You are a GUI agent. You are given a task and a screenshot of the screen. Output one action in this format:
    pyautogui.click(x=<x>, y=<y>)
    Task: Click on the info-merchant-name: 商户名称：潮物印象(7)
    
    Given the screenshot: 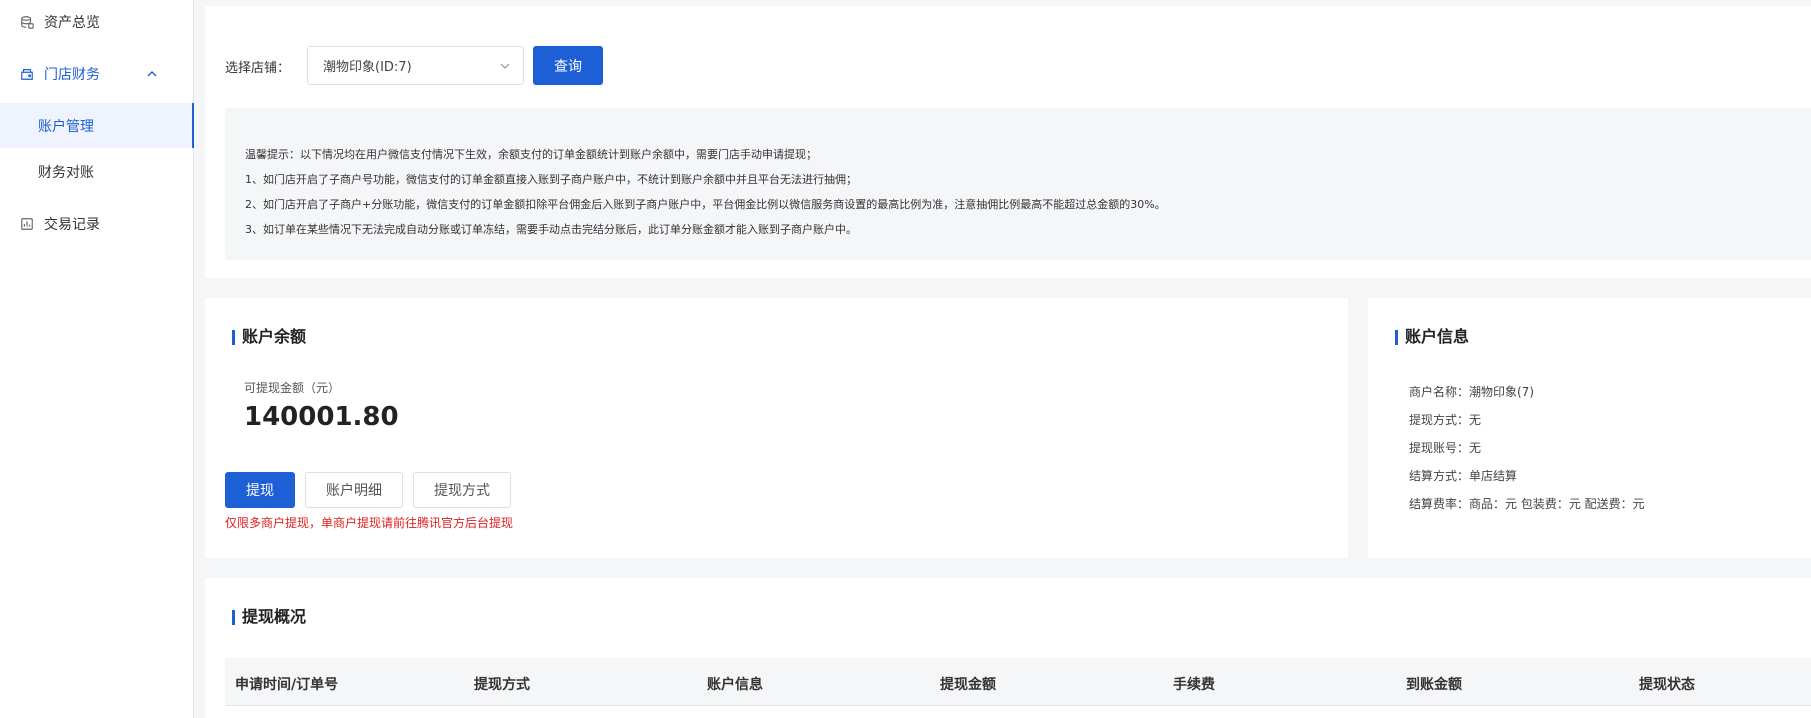 What is the action you would take?
    pyautogui.click(x=1471, y=392)
    